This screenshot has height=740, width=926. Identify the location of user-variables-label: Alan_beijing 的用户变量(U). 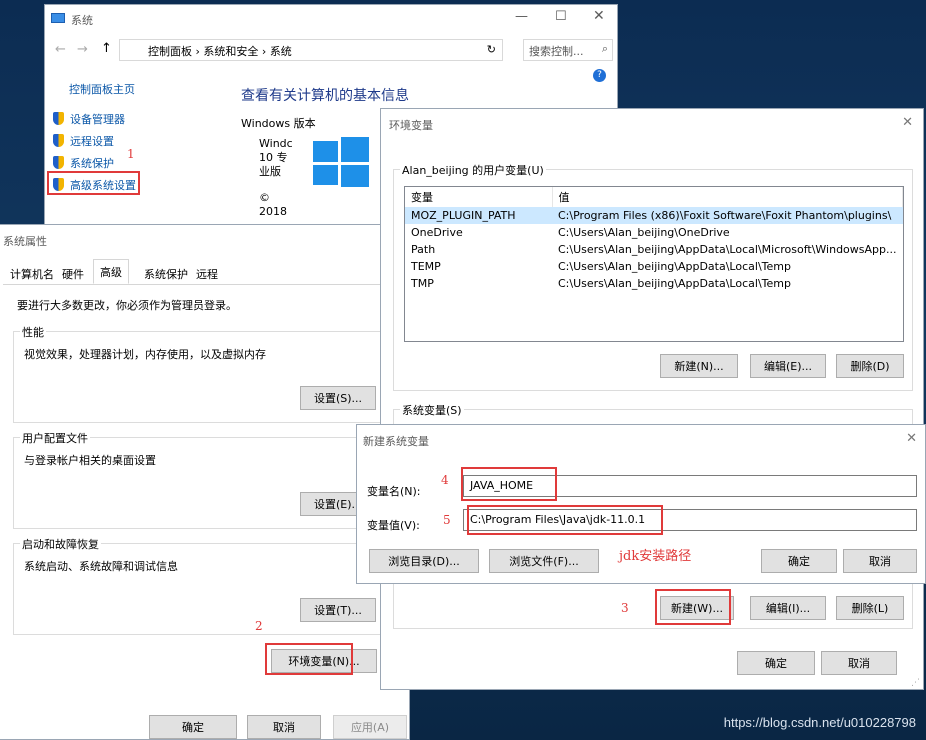
(473, 170).